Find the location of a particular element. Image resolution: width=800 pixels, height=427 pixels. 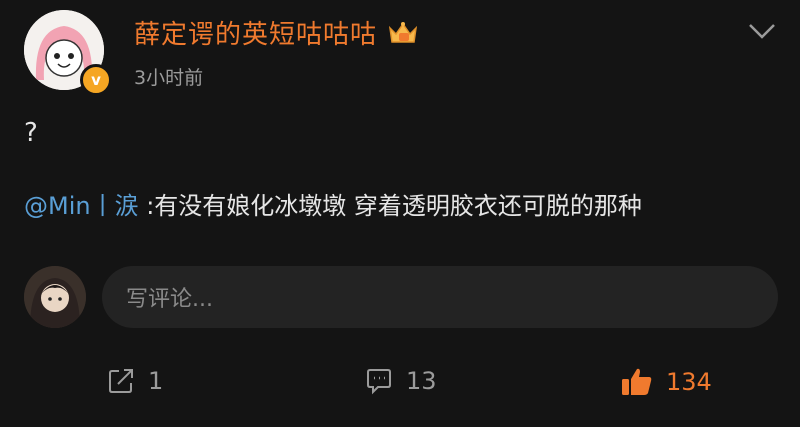

username-row: 薛定谔的英短咕咕咕 is located at coordinates (276, 32).